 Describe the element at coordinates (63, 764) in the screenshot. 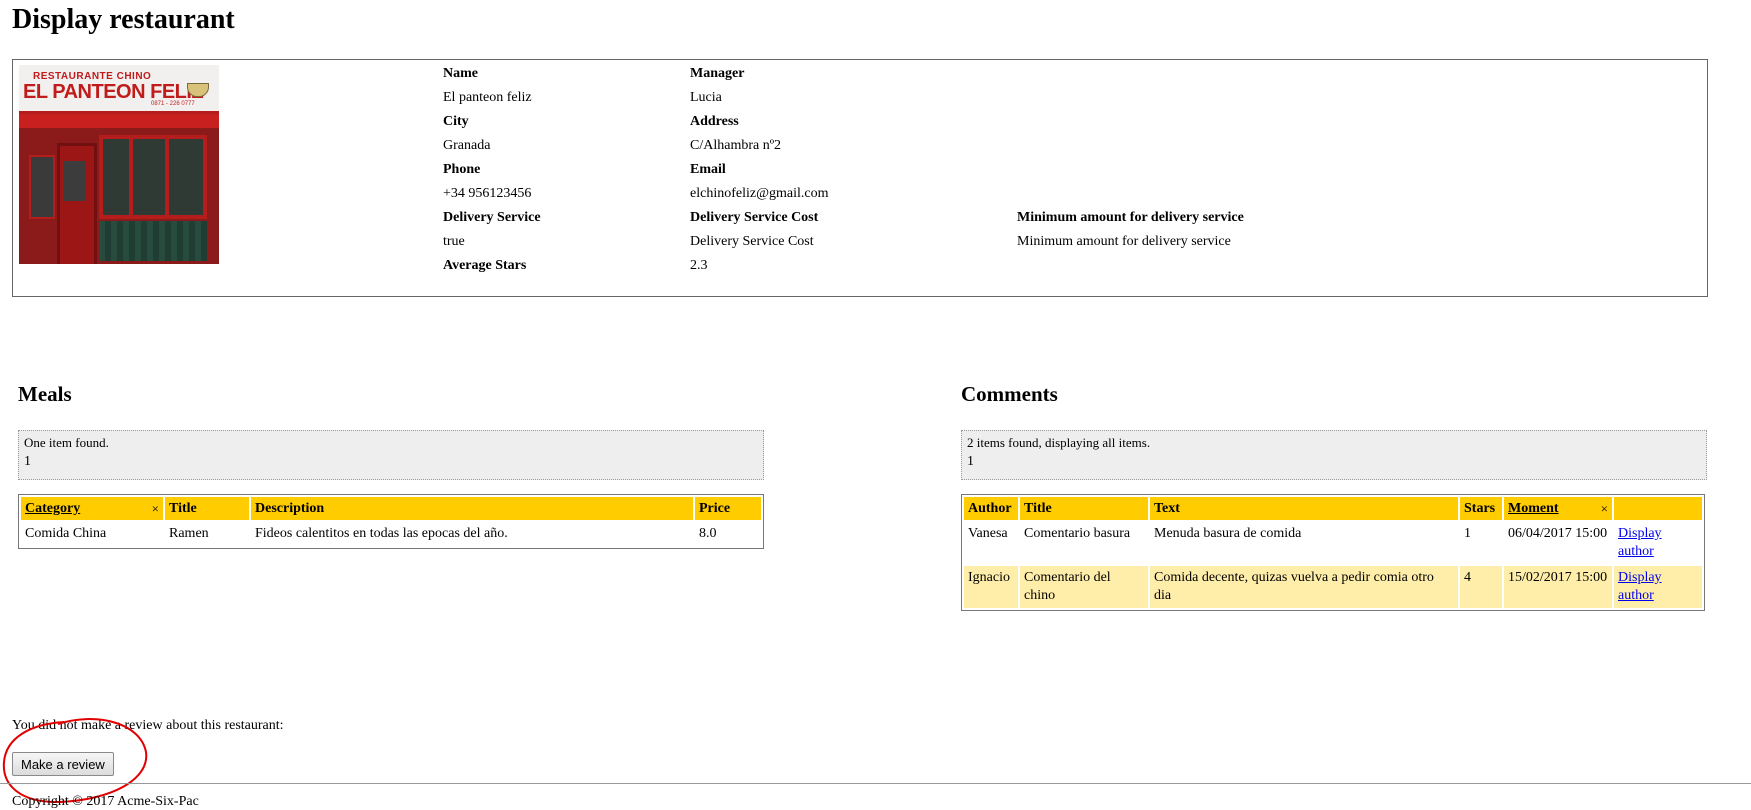

I see `make-review-button: Make a review` at that location.